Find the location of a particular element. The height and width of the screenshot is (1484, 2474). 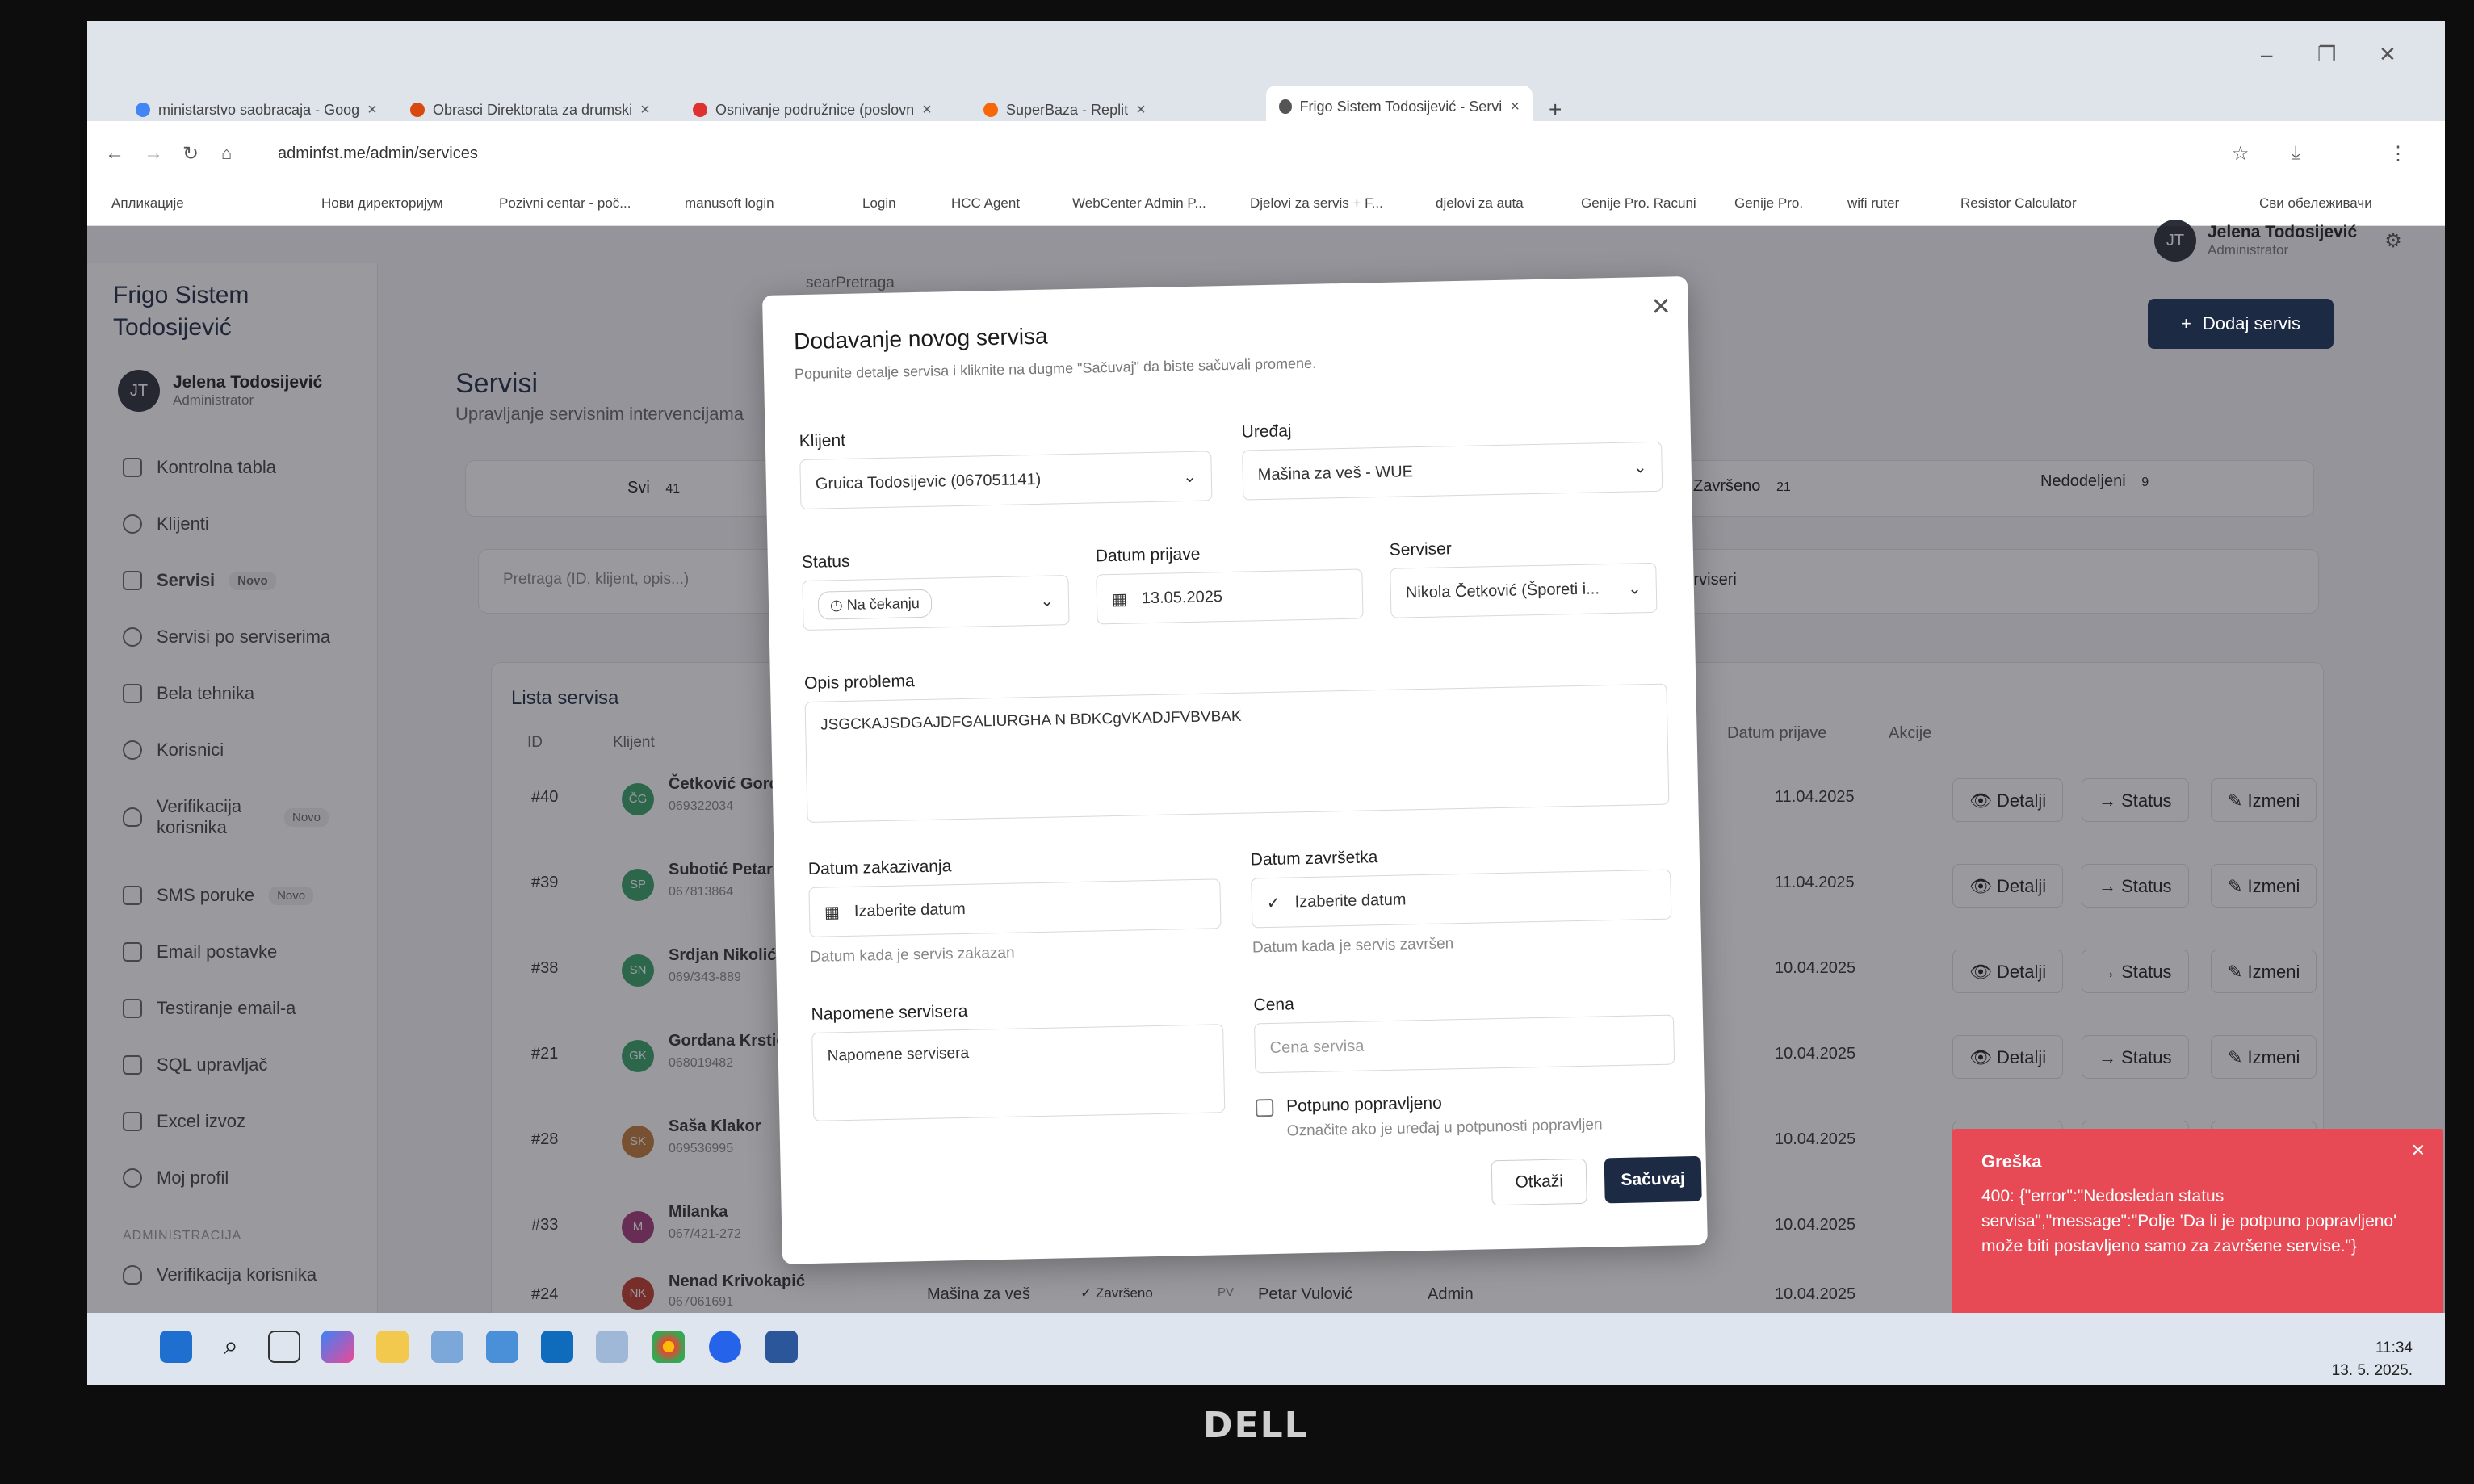

download-icon: ⤓ is located at coordinates (2296, 153).